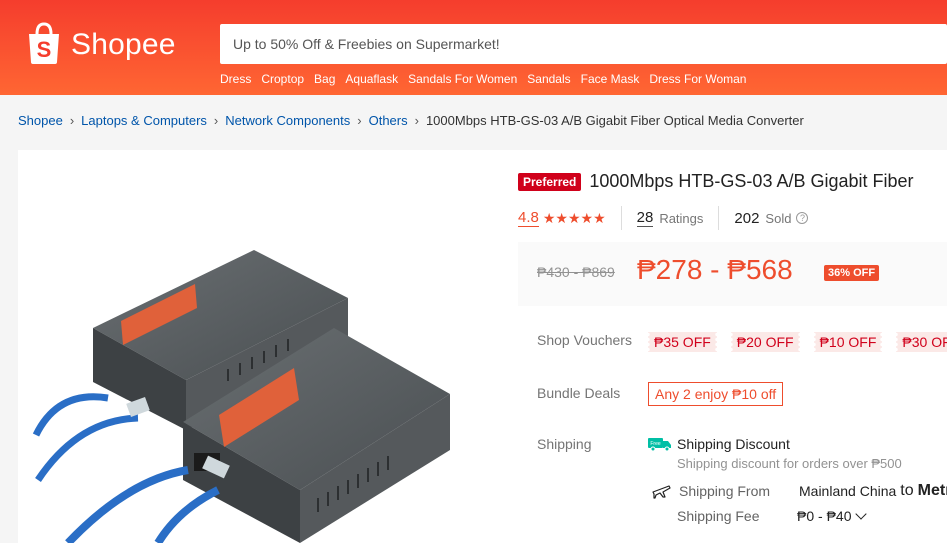 This screenshot has height=543, width=947. What do you see at coordinates (861, 513) in the screenshot?
I see `chevron-down-icon` at bounding box center [861, 513].